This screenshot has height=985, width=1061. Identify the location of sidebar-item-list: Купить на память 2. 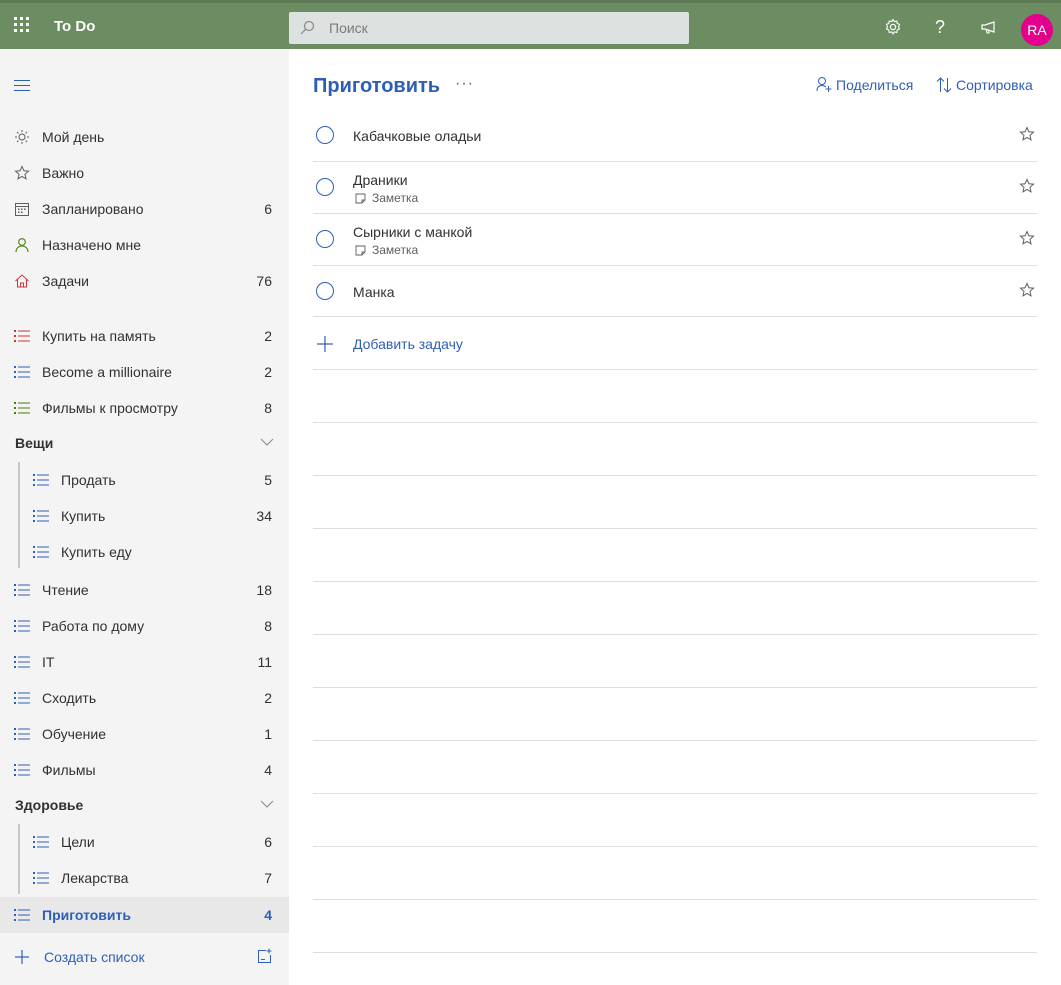
(144, 336).